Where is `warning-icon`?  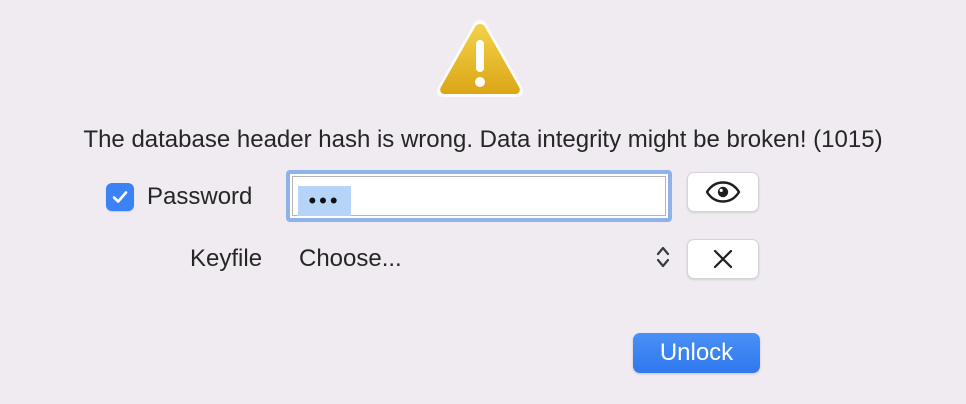
warning-icon is located at coordinates (480, 58).